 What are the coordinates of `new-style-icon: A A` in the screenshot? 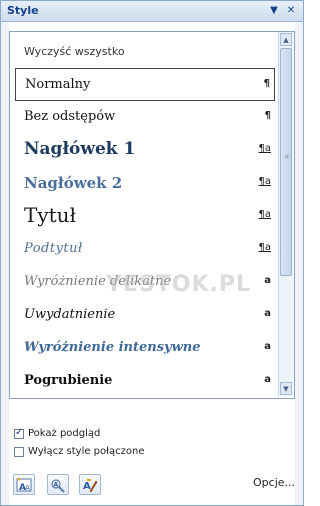 It's located at (24, 485).